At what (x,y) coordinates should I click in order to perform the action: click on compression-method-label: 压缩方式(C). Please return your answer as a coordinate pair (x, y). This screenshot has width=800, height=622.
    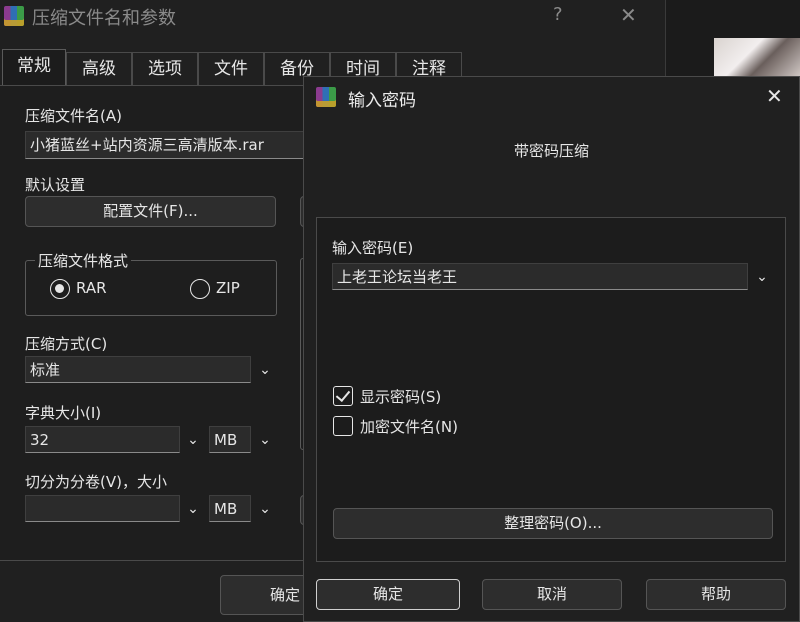
    Looking at the image, I should click on (66, 344).